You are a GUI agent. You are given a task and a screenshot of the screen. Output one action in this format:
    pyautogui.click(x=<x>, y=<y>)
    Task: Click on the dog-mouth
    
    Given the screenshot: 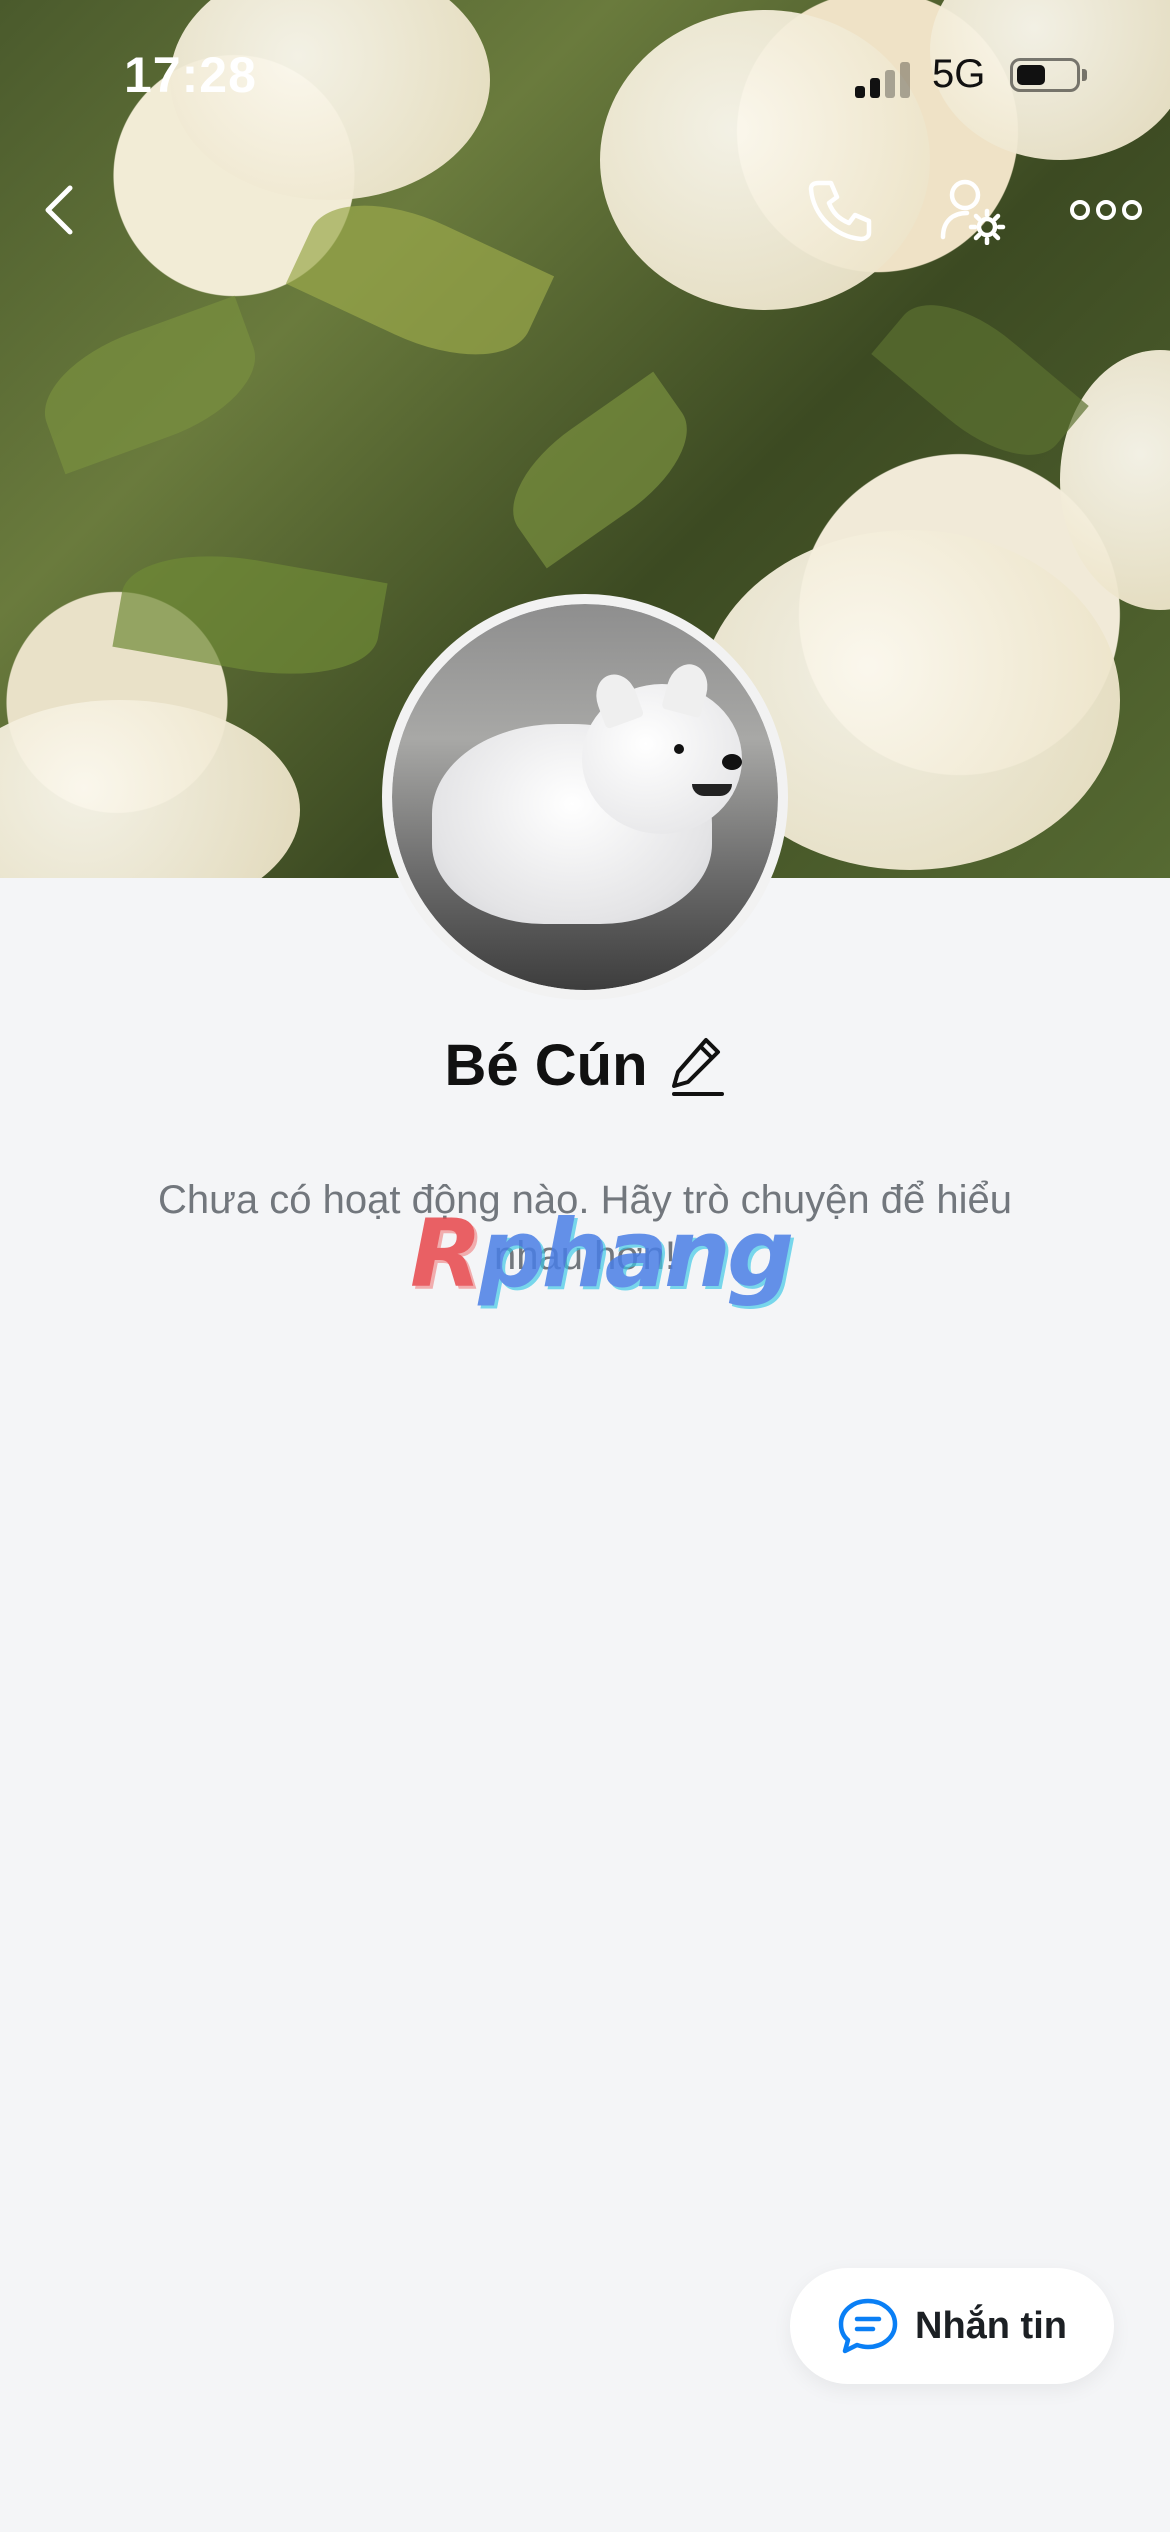 What is the action you would take?
    pyautogui.click(x=712, y=790)
    